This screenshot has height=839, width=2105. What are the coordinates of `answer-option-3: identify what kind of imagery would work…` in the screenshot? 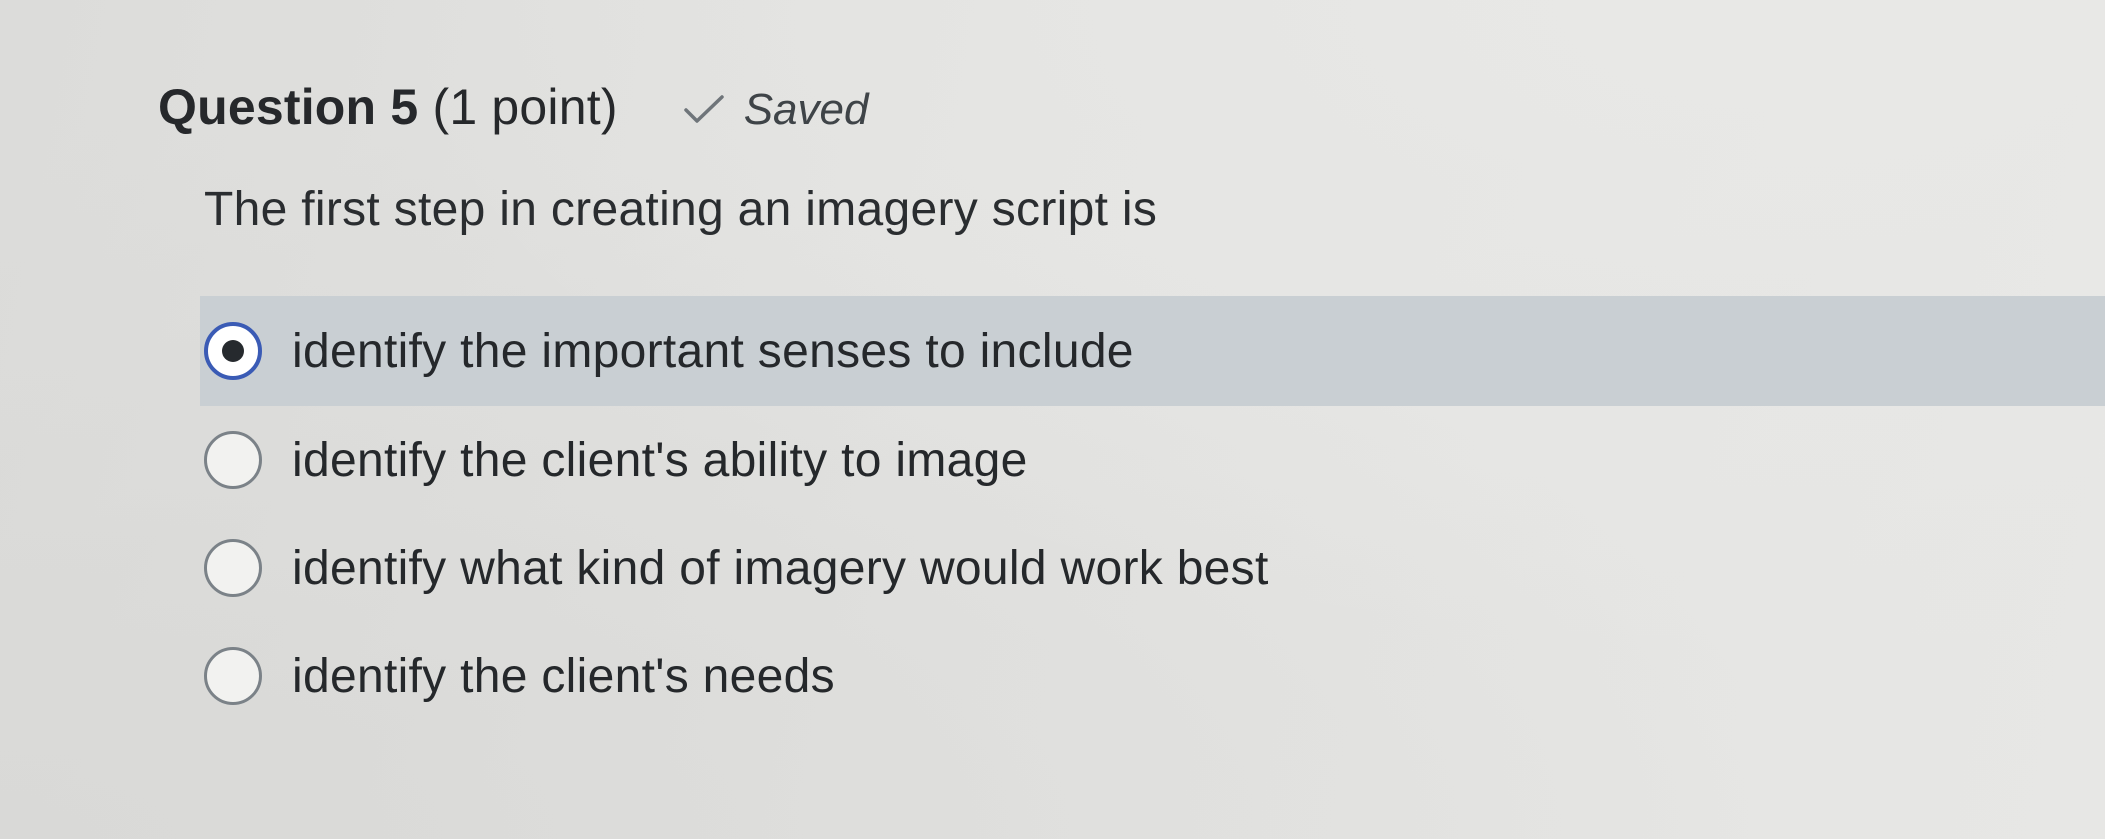 It's located at (1152, 568).